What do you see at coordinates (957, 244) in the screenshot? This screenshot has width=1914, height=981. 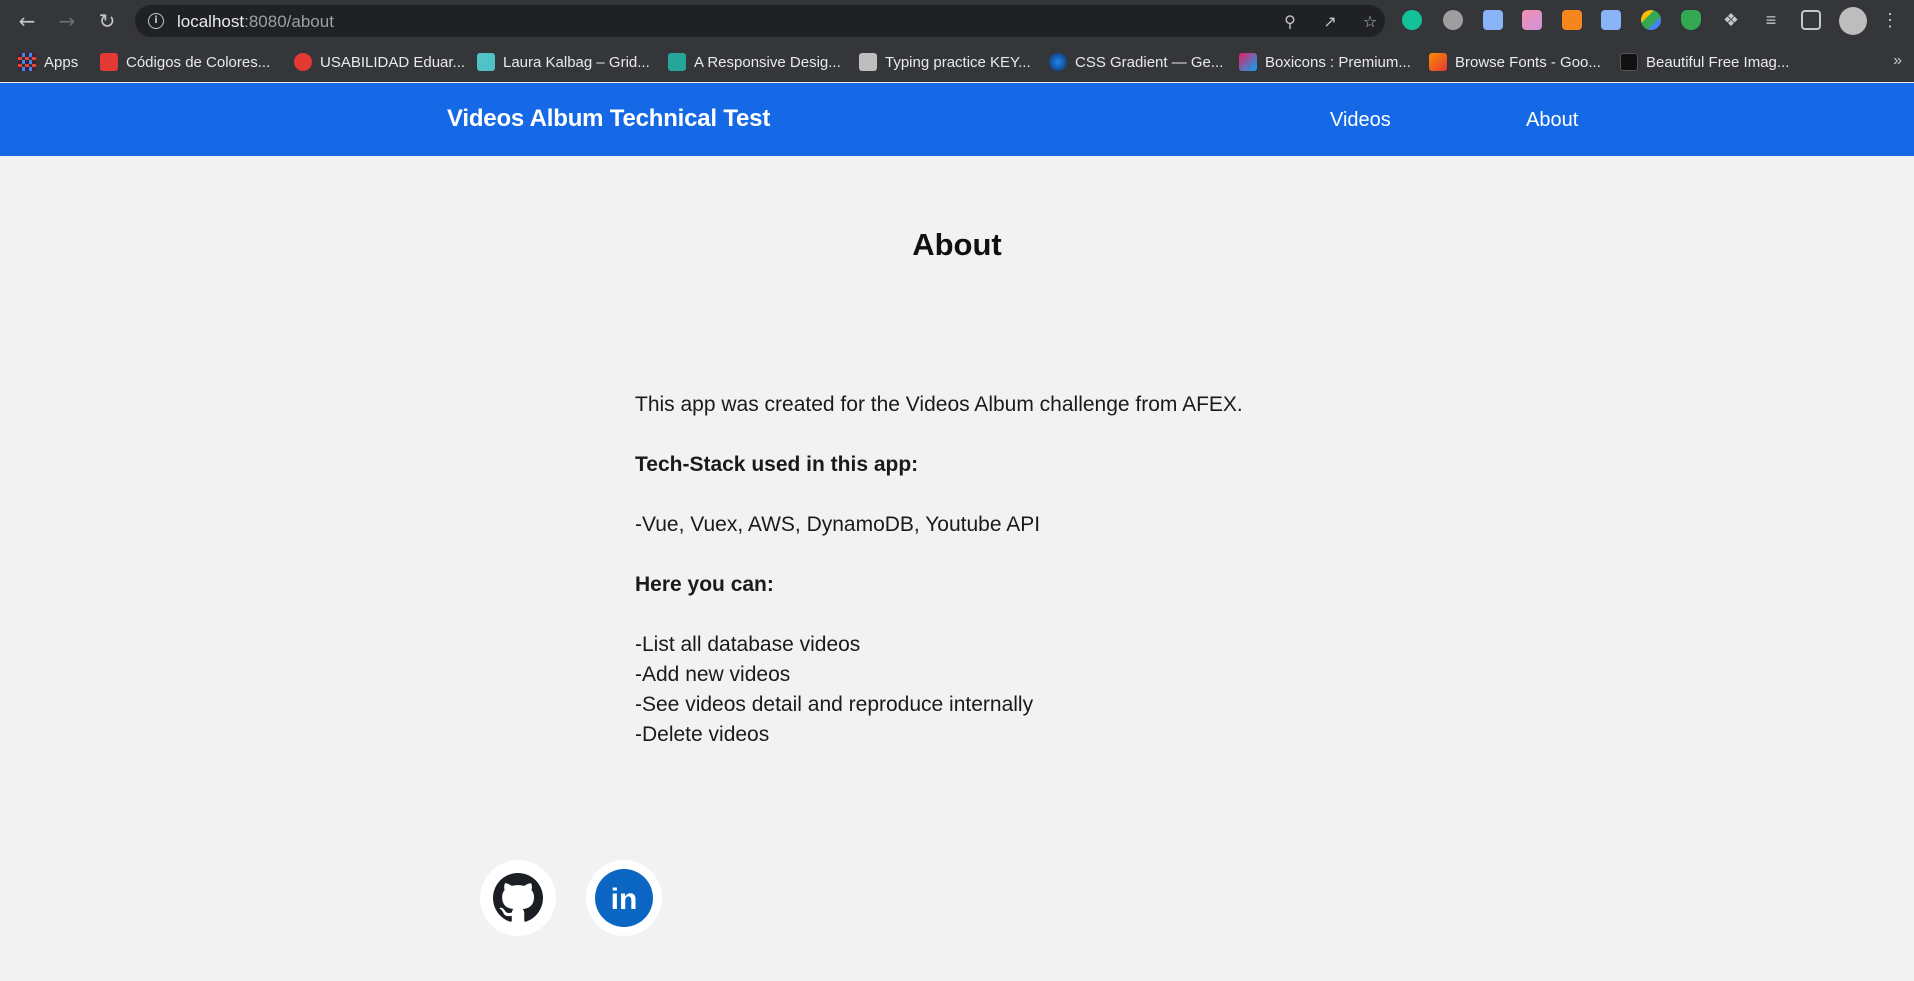 I see `page-title: About` at bounding box center [957, 244].